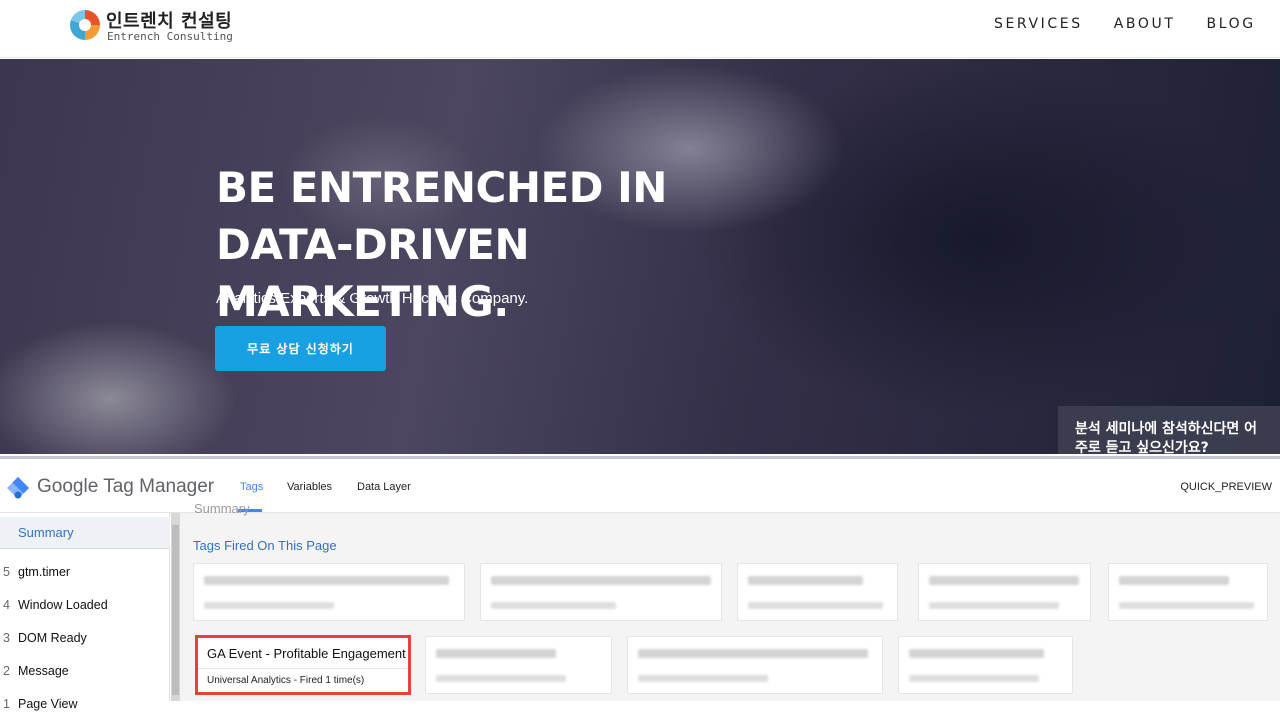 This screenshot has width=1280, height=723. Describe the element at coordinates (303, 668) in the screenshot. I see `tag-card-divider` at that location.